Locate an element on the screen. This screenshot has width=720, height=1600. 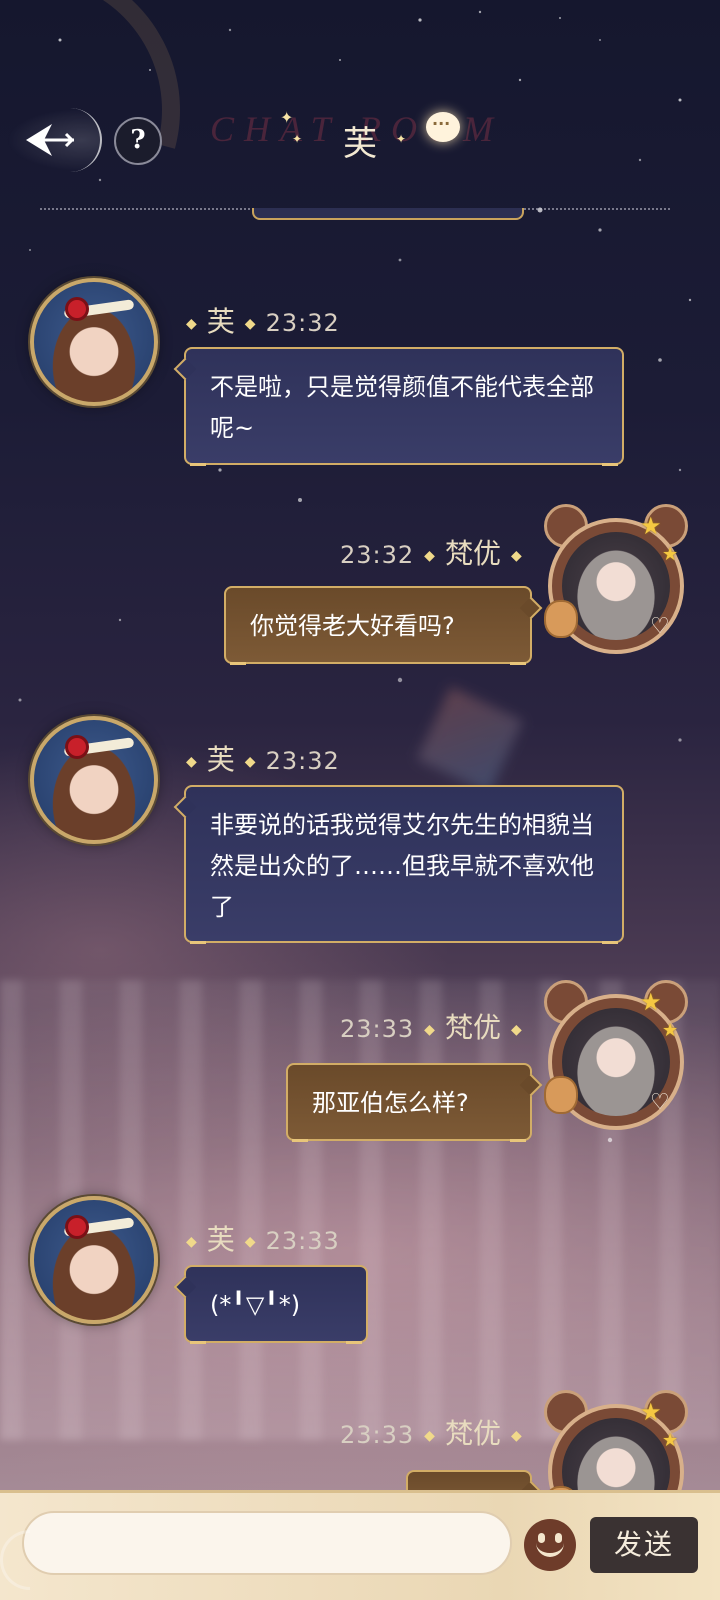
rainbow-flare is located at coordinates (470, 740).